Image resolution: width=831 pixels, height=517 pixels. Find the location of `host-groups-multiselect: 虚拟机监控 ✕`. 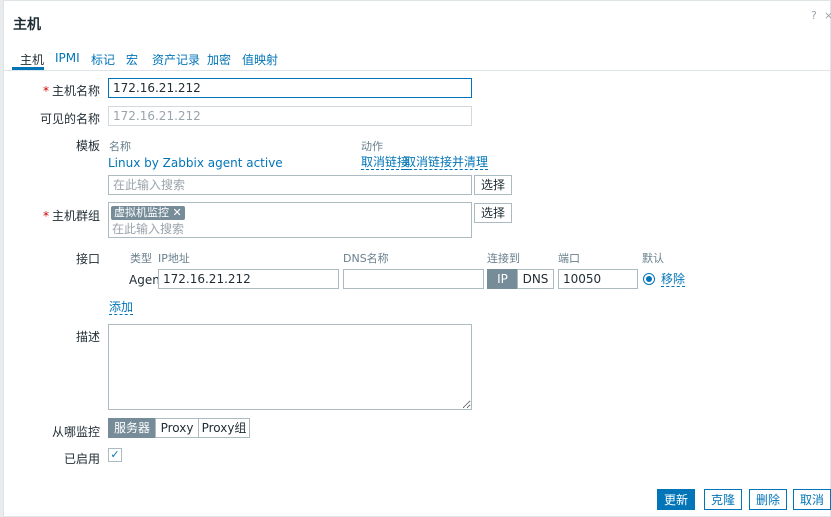

host-groups-multiselect: 虚拟机监控 ✕ is located at coordinates (290, 220).